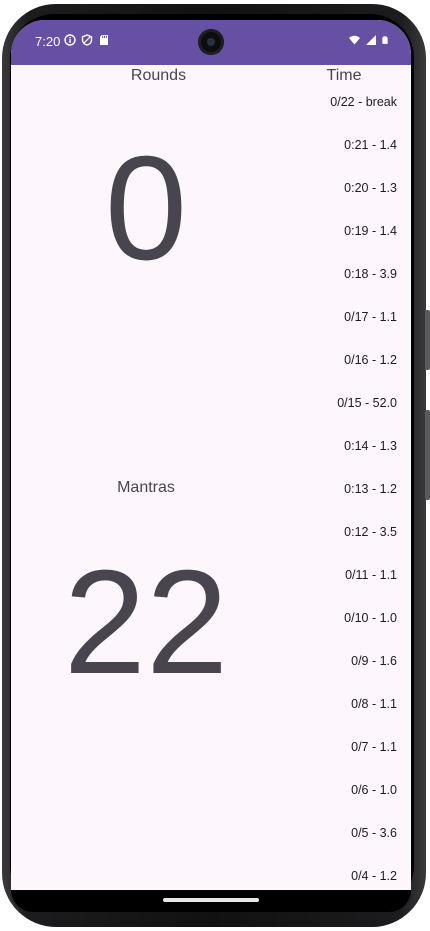  I want to click on time-log-entry: 0:12 - 3.5, so click(370, 532).